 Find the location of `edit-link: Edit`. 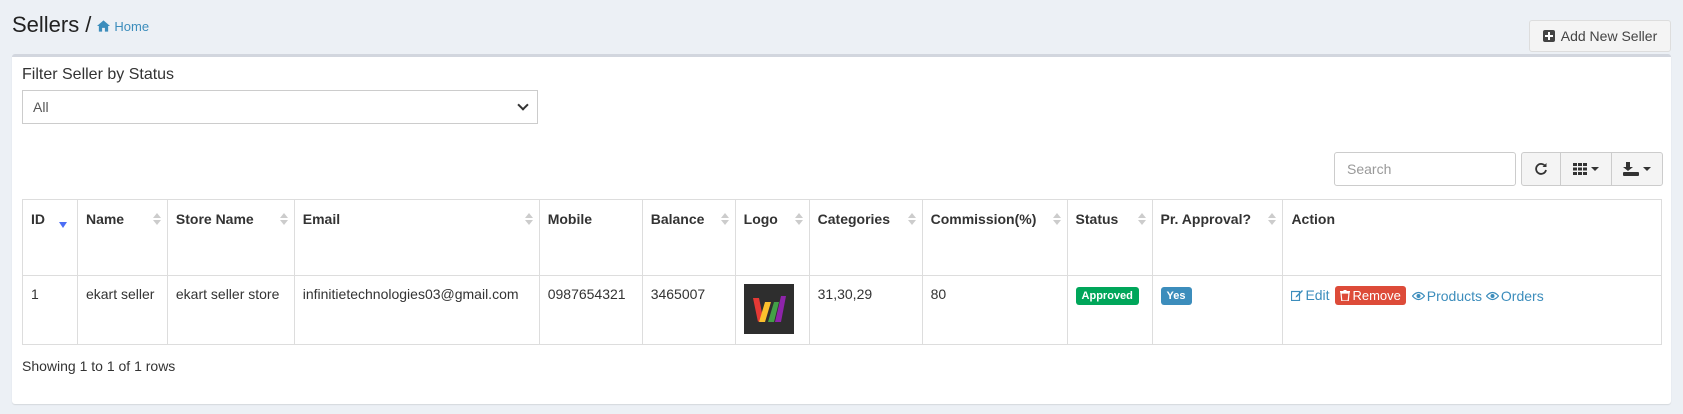

edit-link: Edit is located at coordinates (1310, 295).